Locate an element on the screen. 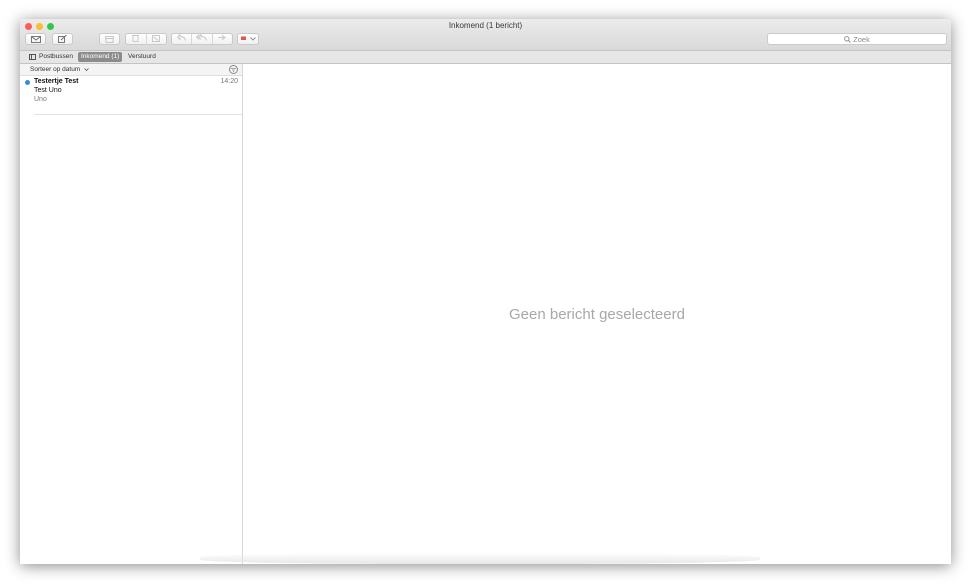 The image size is (971, 584). trash-icon is located at coordinates (136, 38).